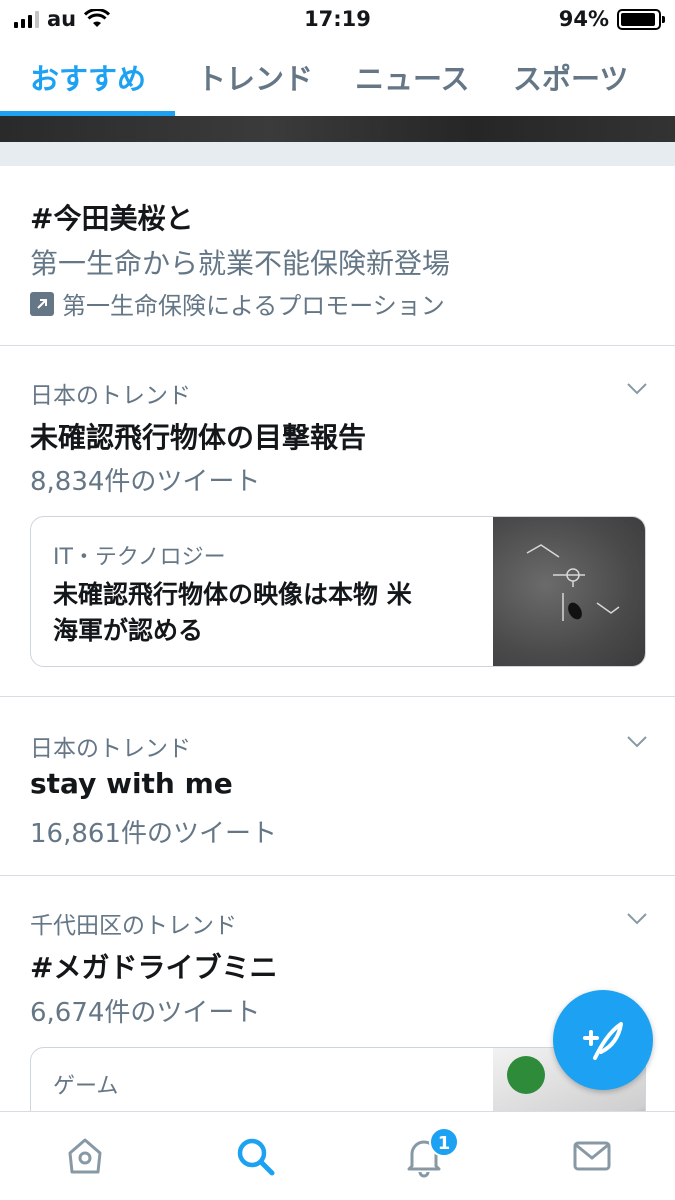  I want to click on battery-icon, so click(641, 19).